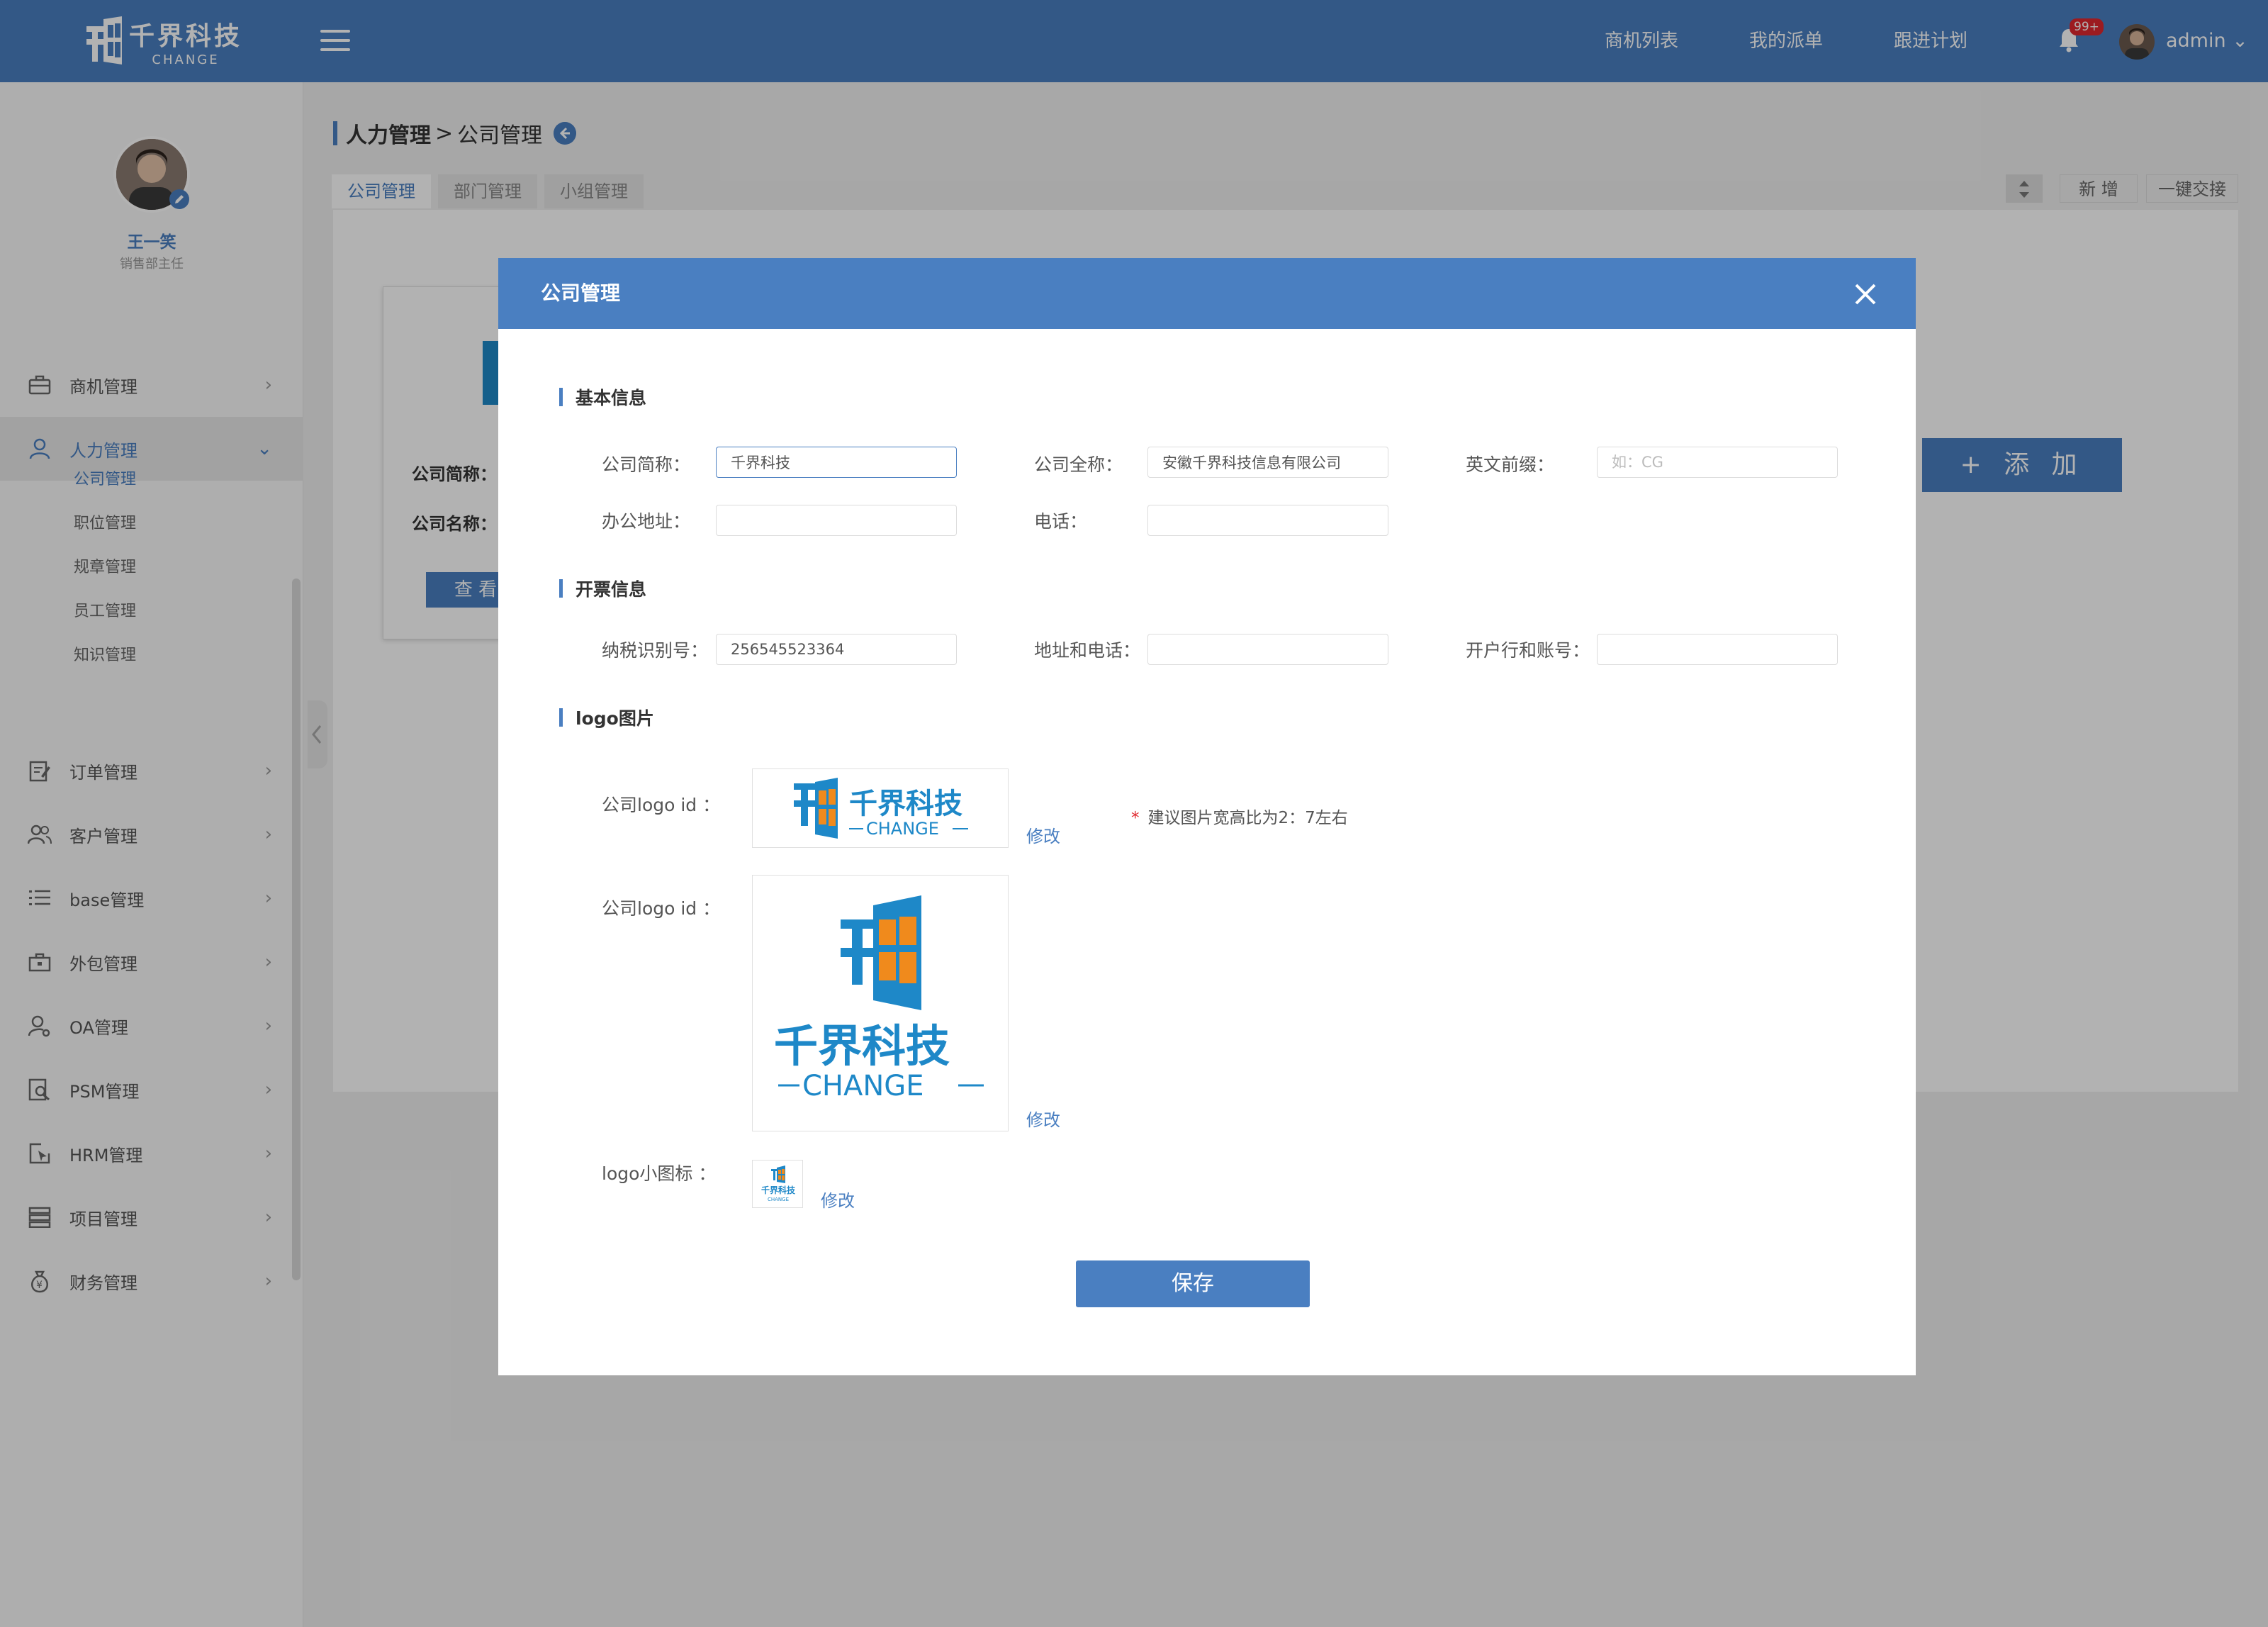  Describe the element at coordinates (1510, 464) in the screenshot. I see `prefix-label: 英文前缀：` at that location.